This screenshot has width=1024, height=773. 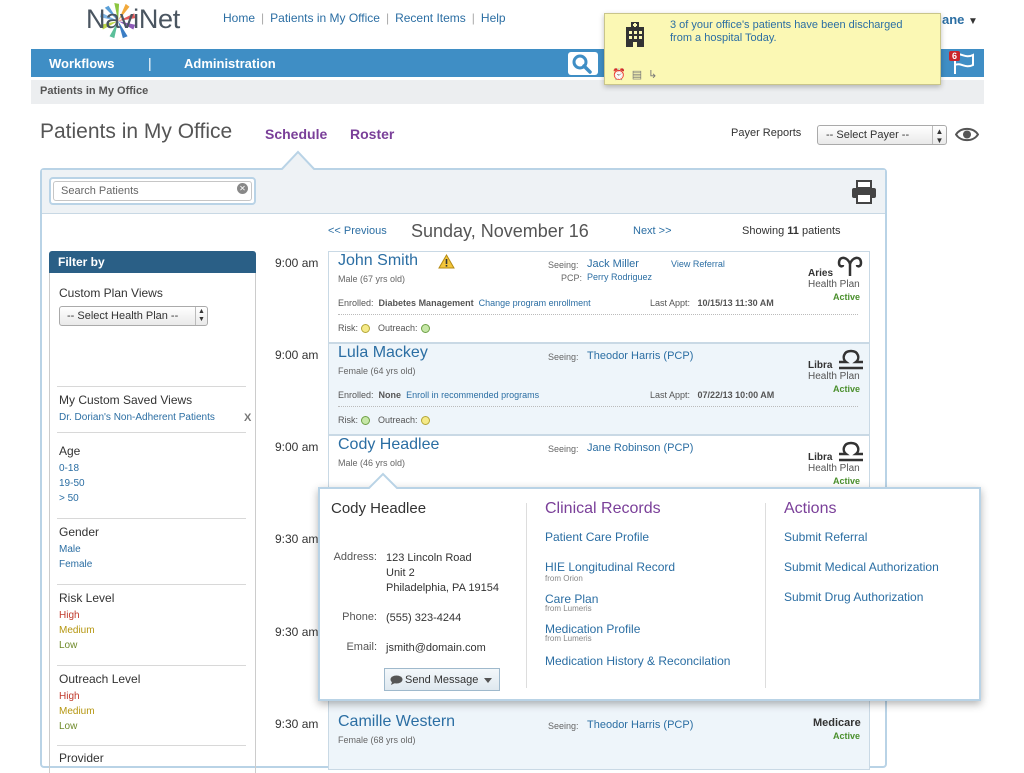 I want to click on link-home: Home, so click(x=239, y=18).